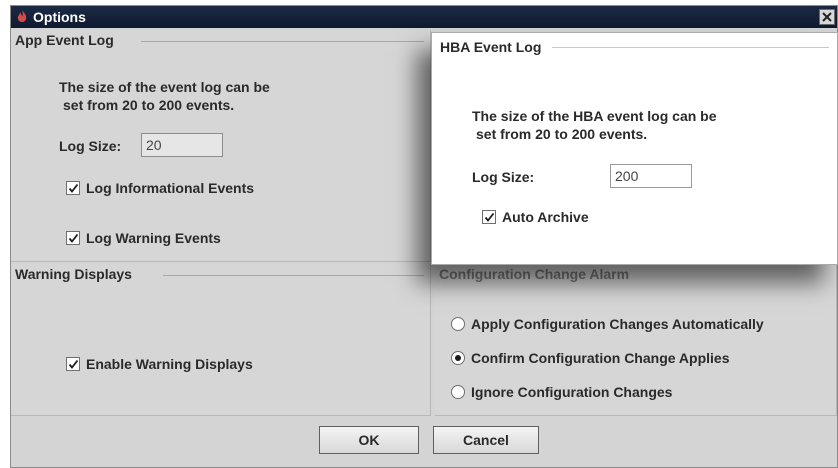  What do you see at coordinates (486, 440) in the screenshot?
I see `cancel-button: Cancel` at bounding box center [486, 440].